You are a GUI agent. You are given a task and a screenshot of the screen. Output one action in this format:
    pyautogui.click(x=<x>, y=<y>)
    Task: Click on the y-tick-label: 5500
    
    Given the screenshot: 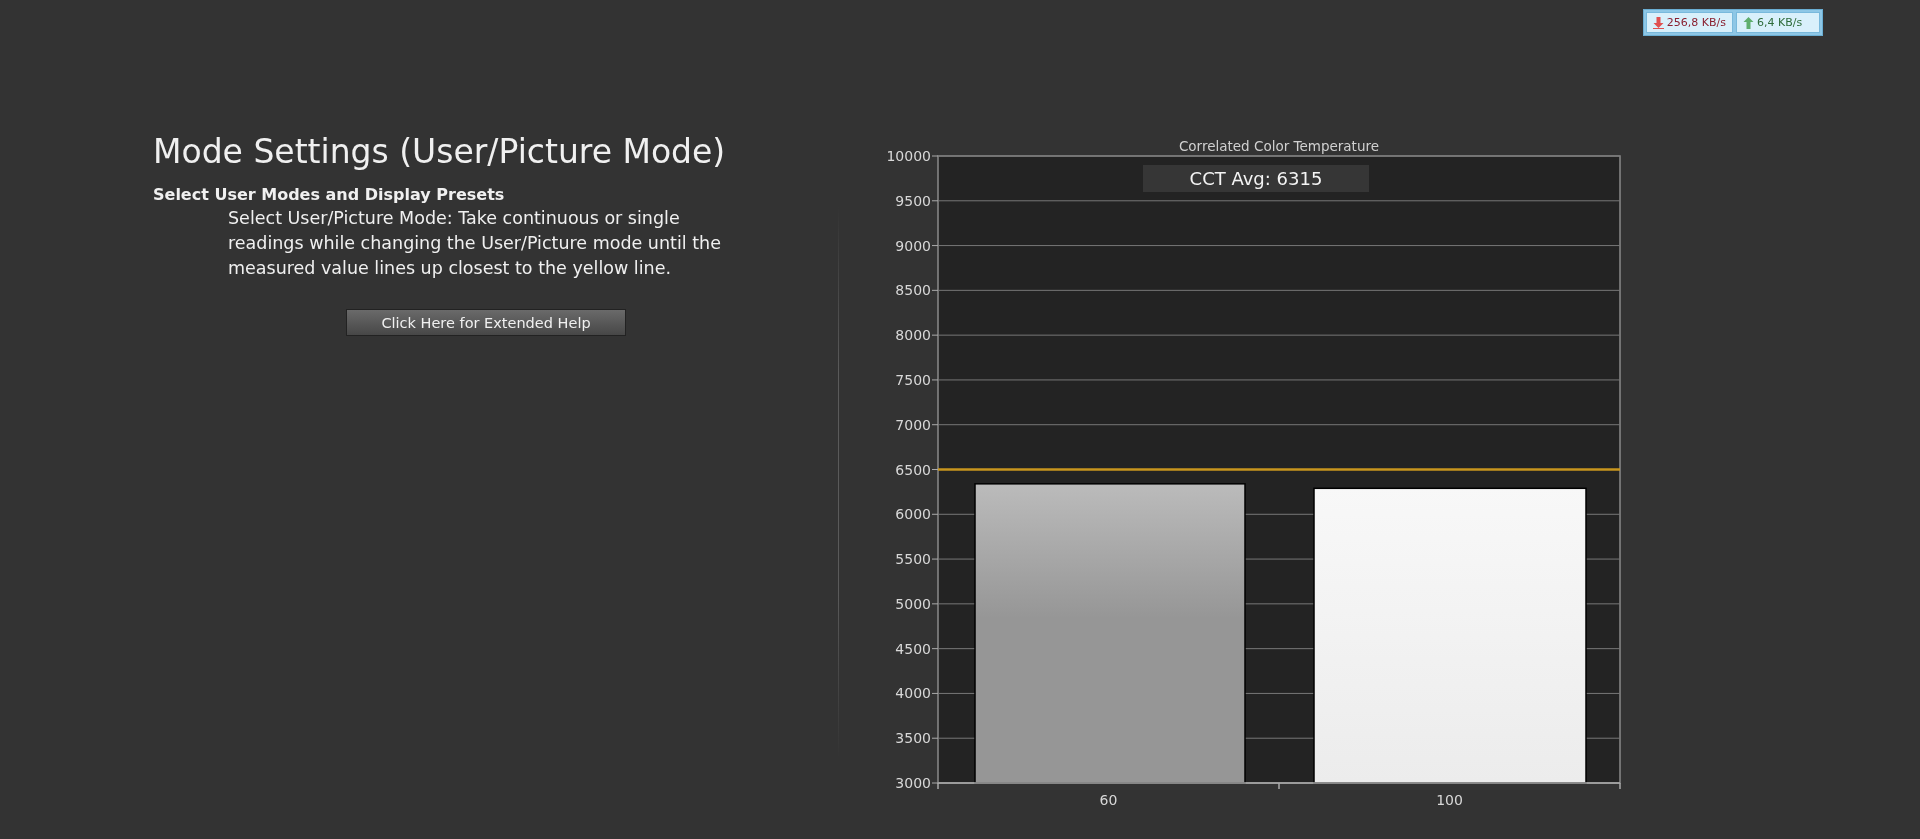 What is the action you would take?
    pyautogui.click(x=913, y=559)
    